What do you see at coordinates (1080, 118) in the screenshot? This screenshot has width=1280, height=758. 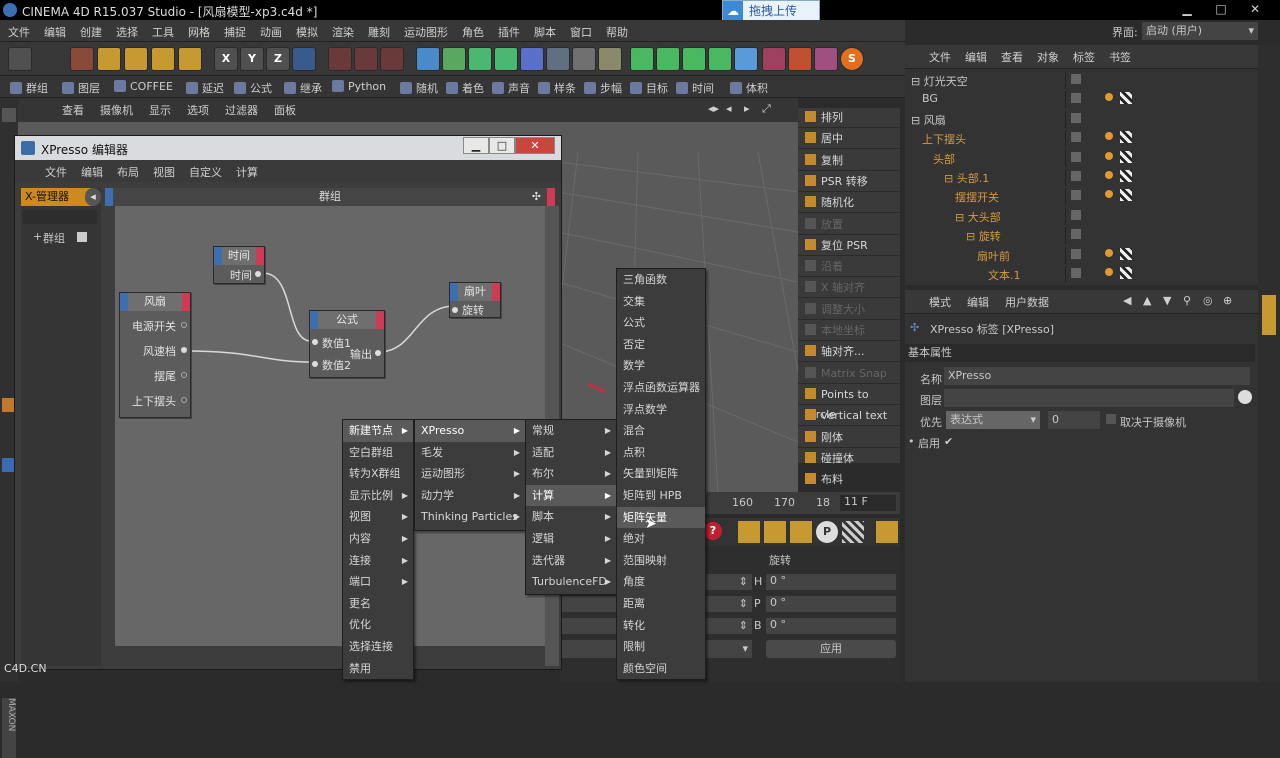 I see `object-row: ⊟ 风扇` at bounding box center [1080, 118].